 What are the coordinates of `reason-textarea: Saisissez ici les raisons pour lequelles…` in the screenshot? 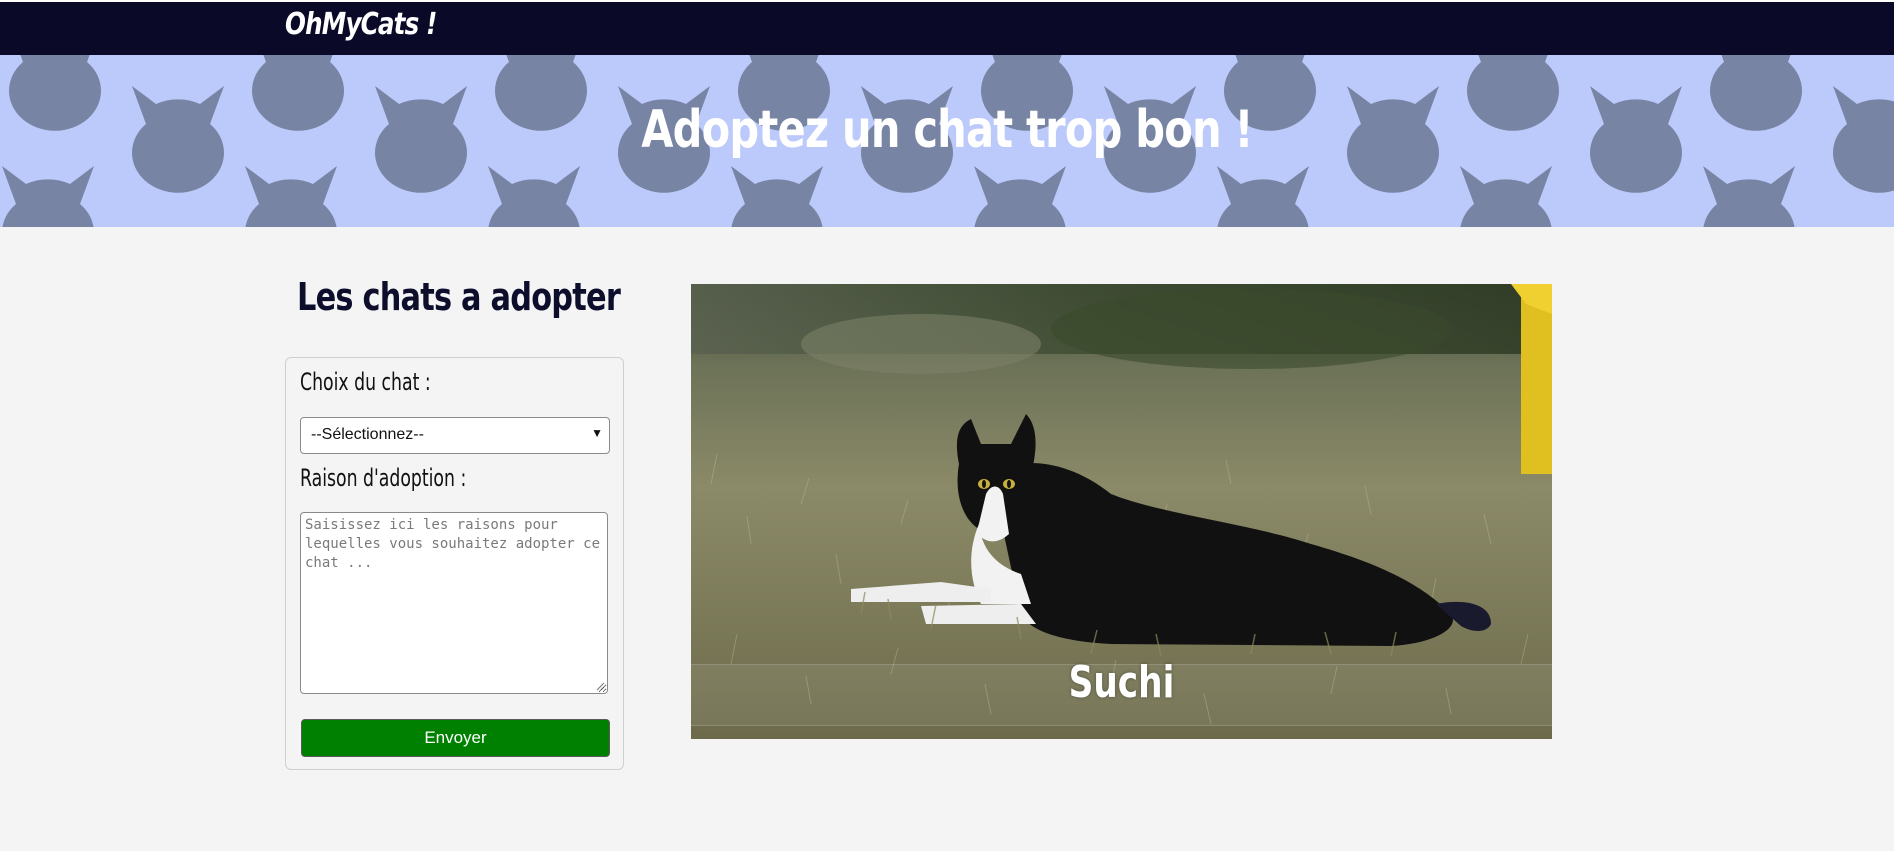 It's located at (454, 603).